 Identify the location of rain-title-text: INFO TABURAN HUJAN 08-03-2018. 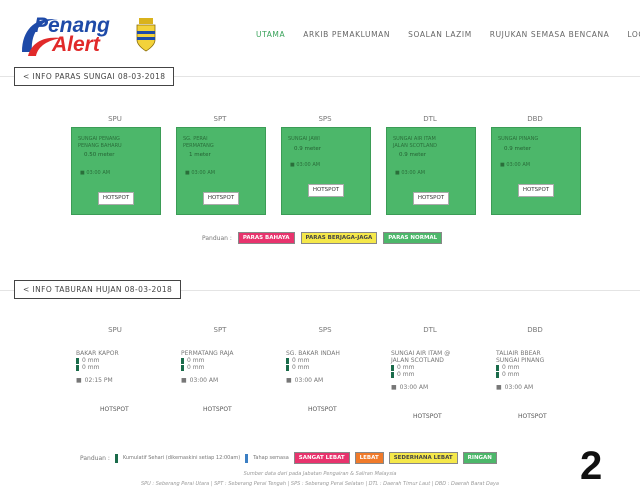
(102, 289).